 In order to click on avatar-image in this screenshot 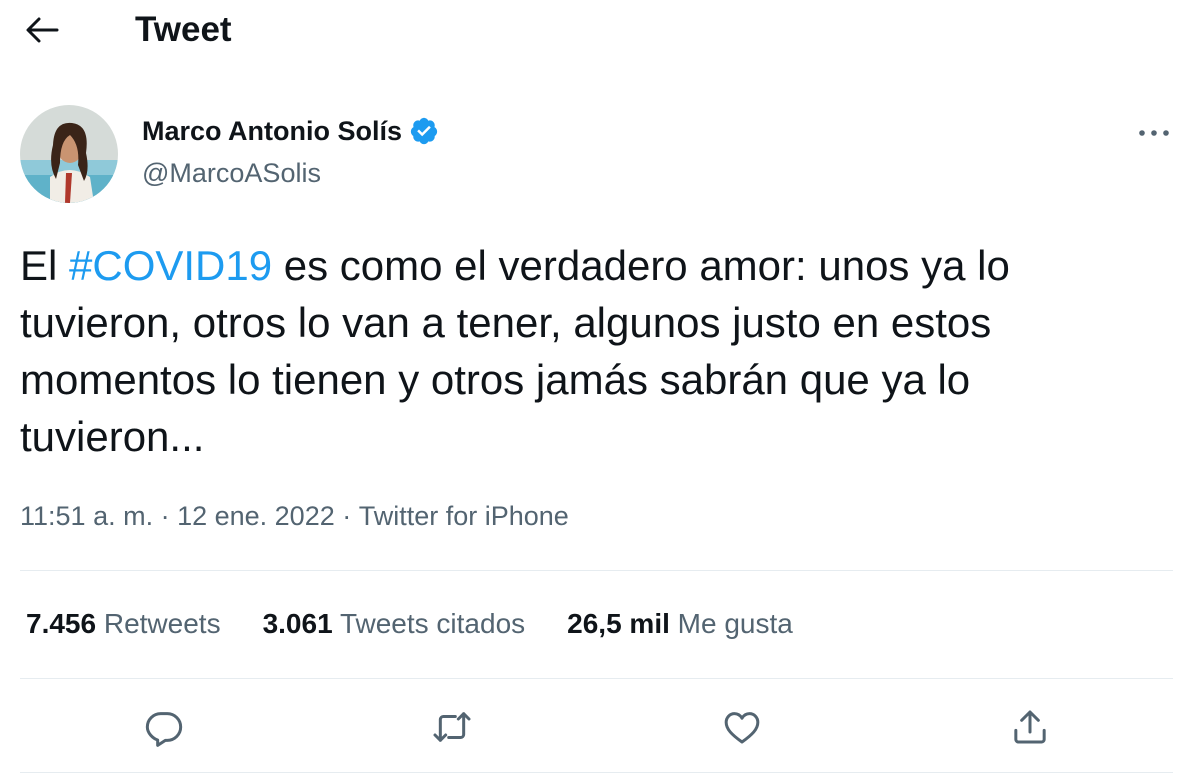, I will do `click(69, 154)`.